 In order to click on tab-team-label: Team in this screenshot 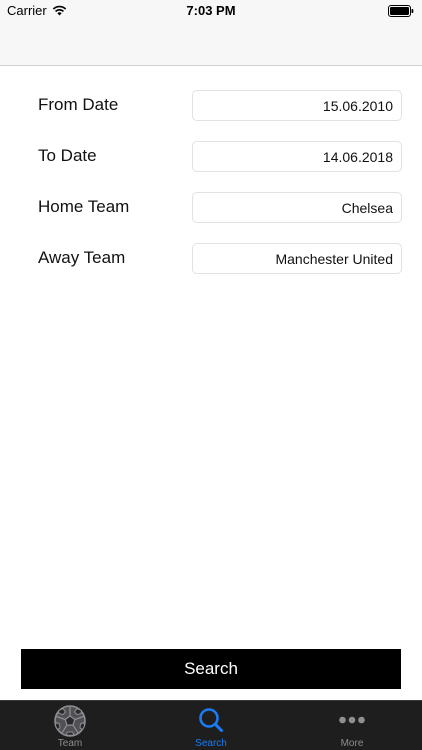, I will do `click(70, 743)`.